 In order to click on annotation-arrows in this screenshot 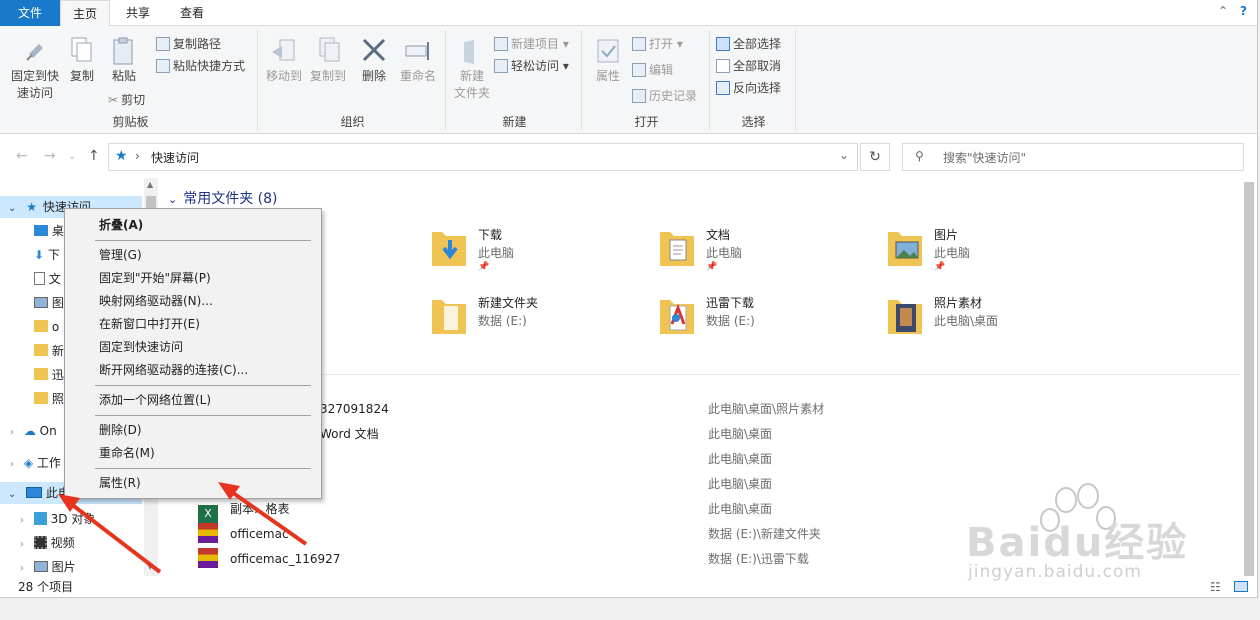, I will do `click(183, 528)`.